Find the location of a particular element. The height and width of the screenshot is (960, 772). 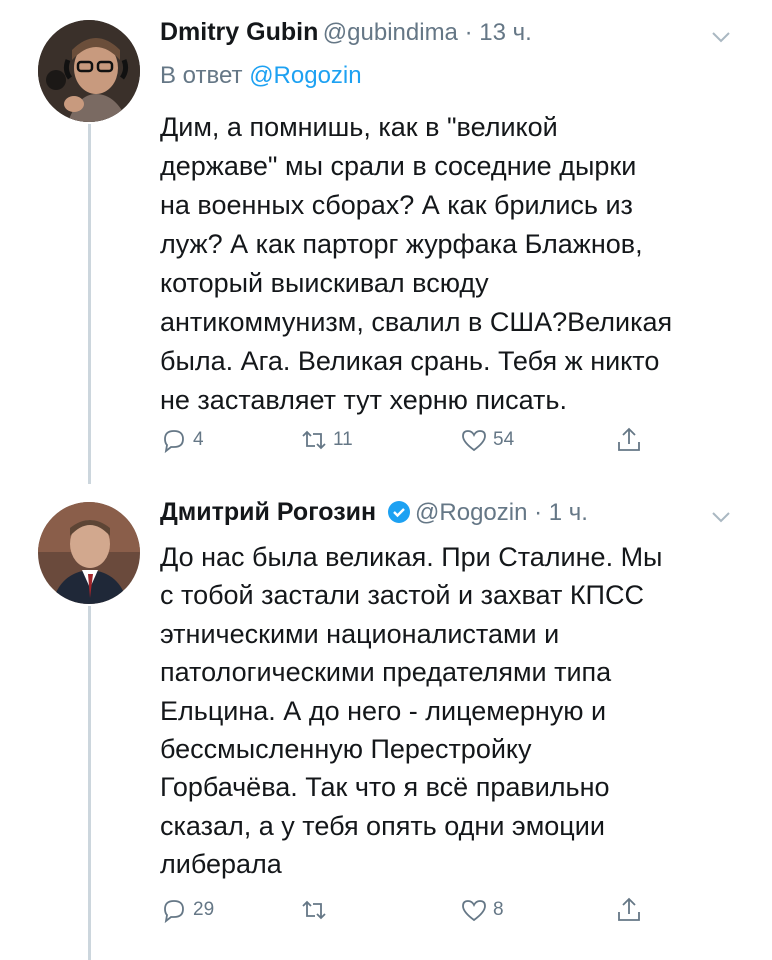

author-handle-time: @gubindima · 13 ч. is located at coordinates (427, 32).